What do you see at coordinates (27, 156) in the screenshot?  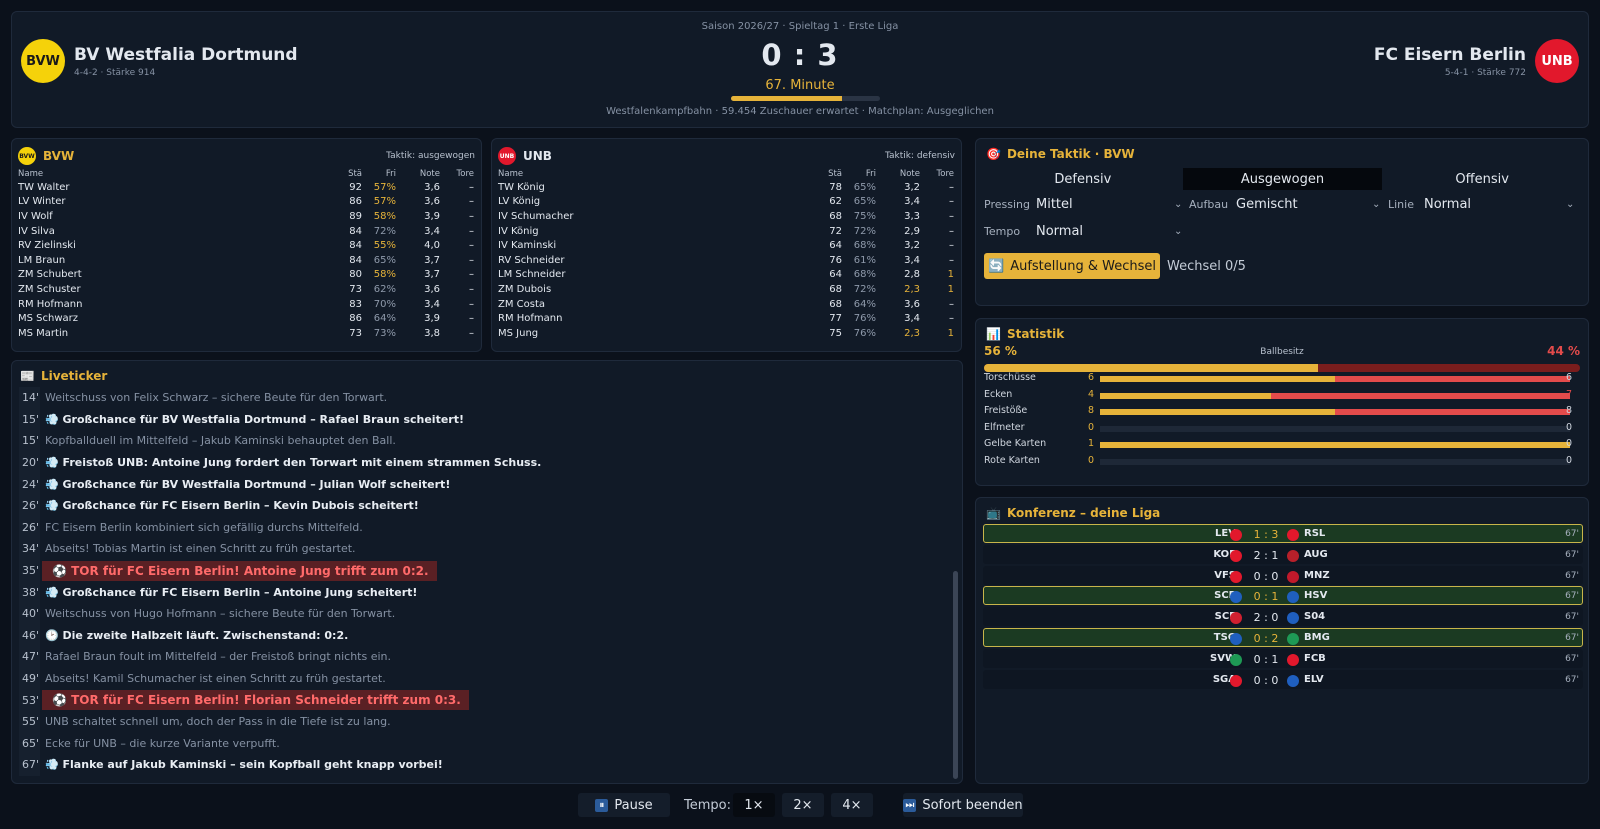 I see `home-mini-crest: BVW` at bounding box center [27, 156].